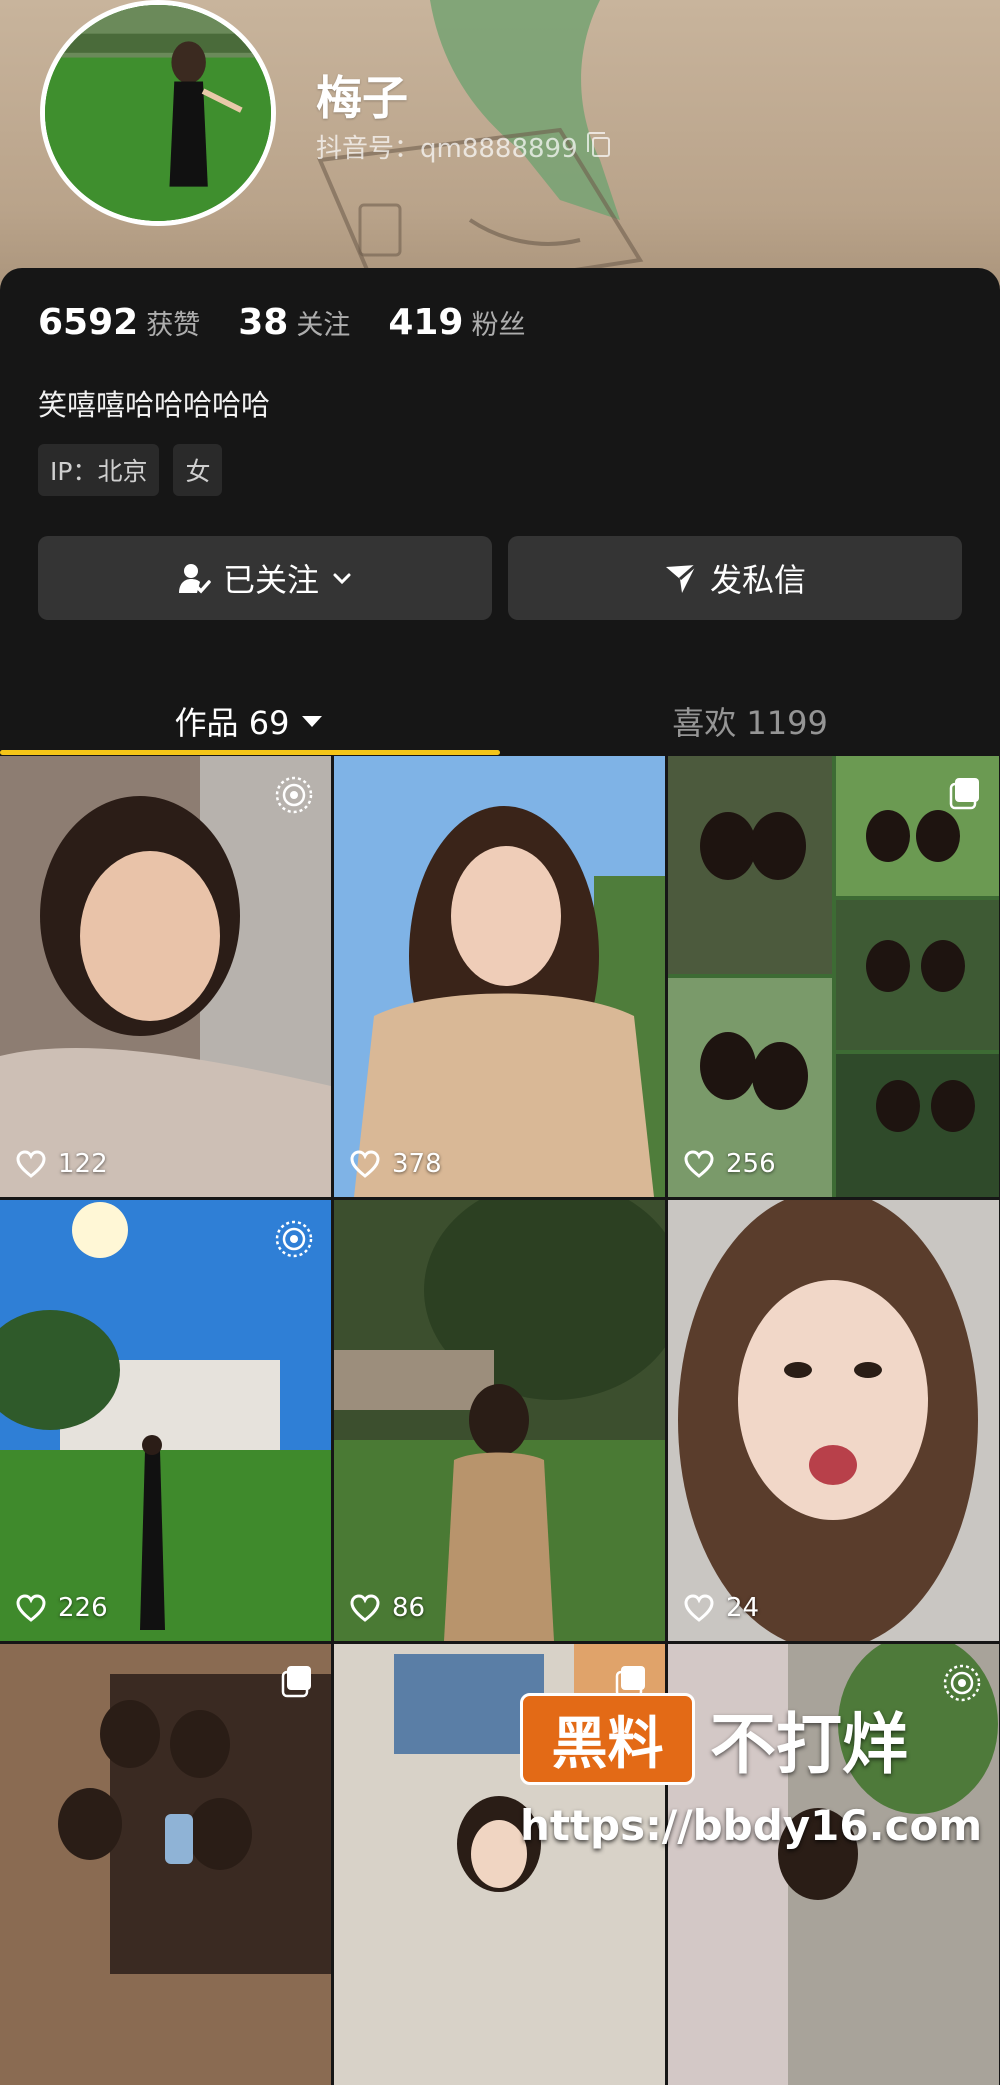  What do you see at coordinates (323, 325) in the screenshot?
I see `stat-label: 关注` at bounding box center [323, 325].